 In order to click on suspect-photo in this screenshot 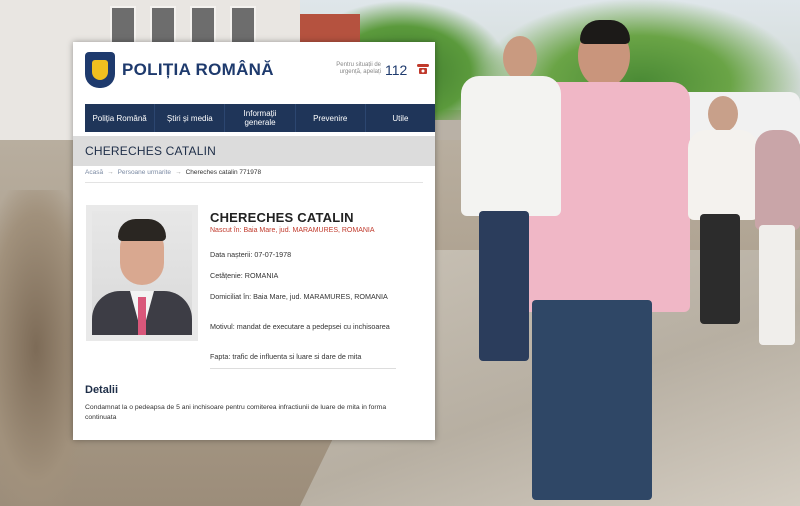, I will do `click(142, 273)`.